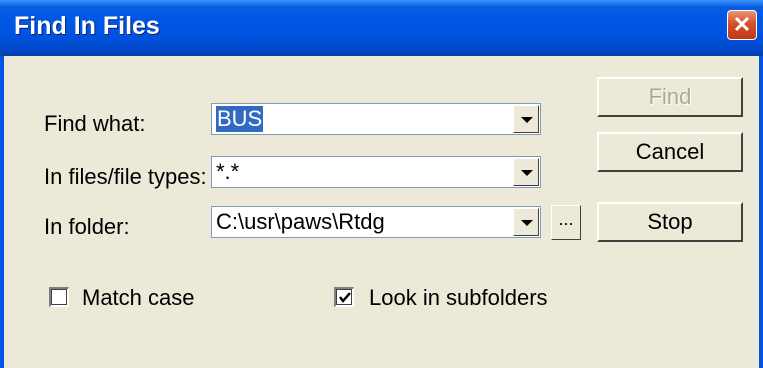 The image size is (763, 368). Describe the element at coordinates (87, 226) in the screenshot. I see `folder-label: In folder:` at that location.